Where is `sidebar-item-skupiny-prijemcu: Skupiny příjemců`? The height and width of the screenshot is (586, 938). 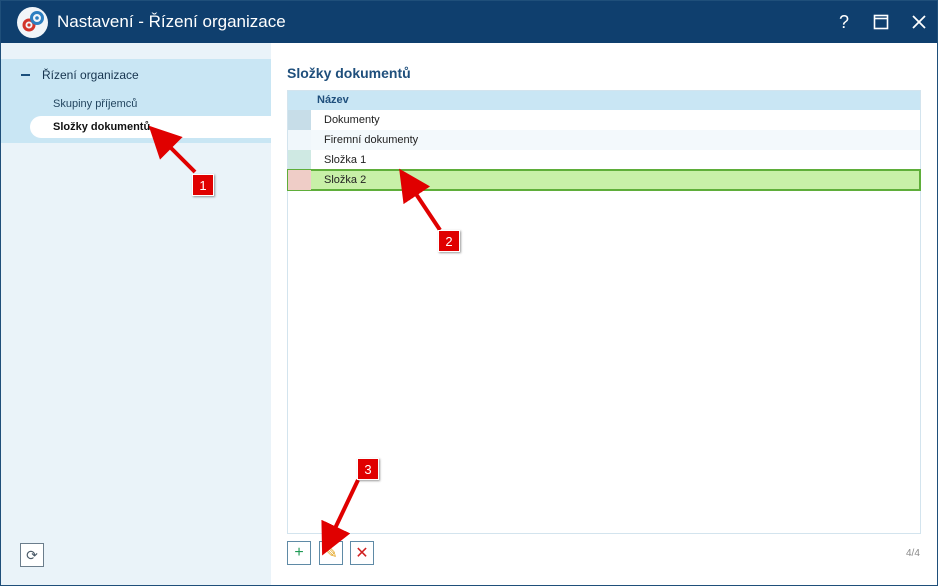
sidebar-item-skupiny-prijemcu: Skupiny příjemců is located at coordinates (150, 104).